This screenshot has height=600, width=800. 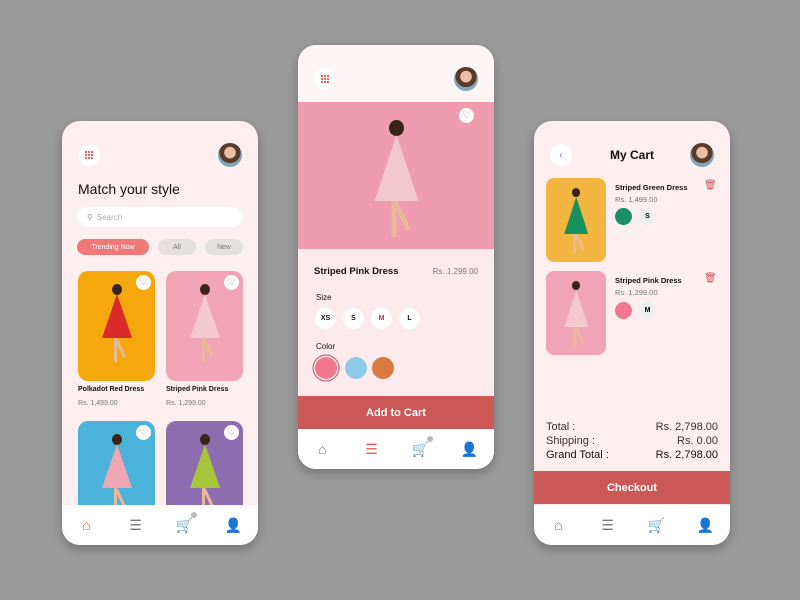 What do you see at coordinates (648, 280) in the screenshot?
I see `cart-item-name: Striped Pink Dress` at bounding box center [648, 280].